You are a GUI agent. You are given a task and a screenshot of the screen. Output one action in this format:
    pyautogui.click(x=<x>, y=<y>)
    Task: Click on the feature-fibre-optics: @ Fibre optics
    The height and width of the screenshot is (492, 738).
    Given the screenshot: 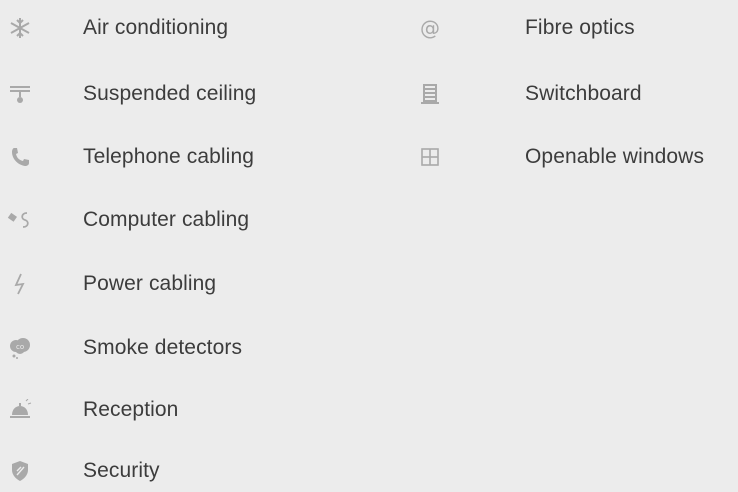 What is the action you would take?
    pyautogui.click(x=522, y=28)
    